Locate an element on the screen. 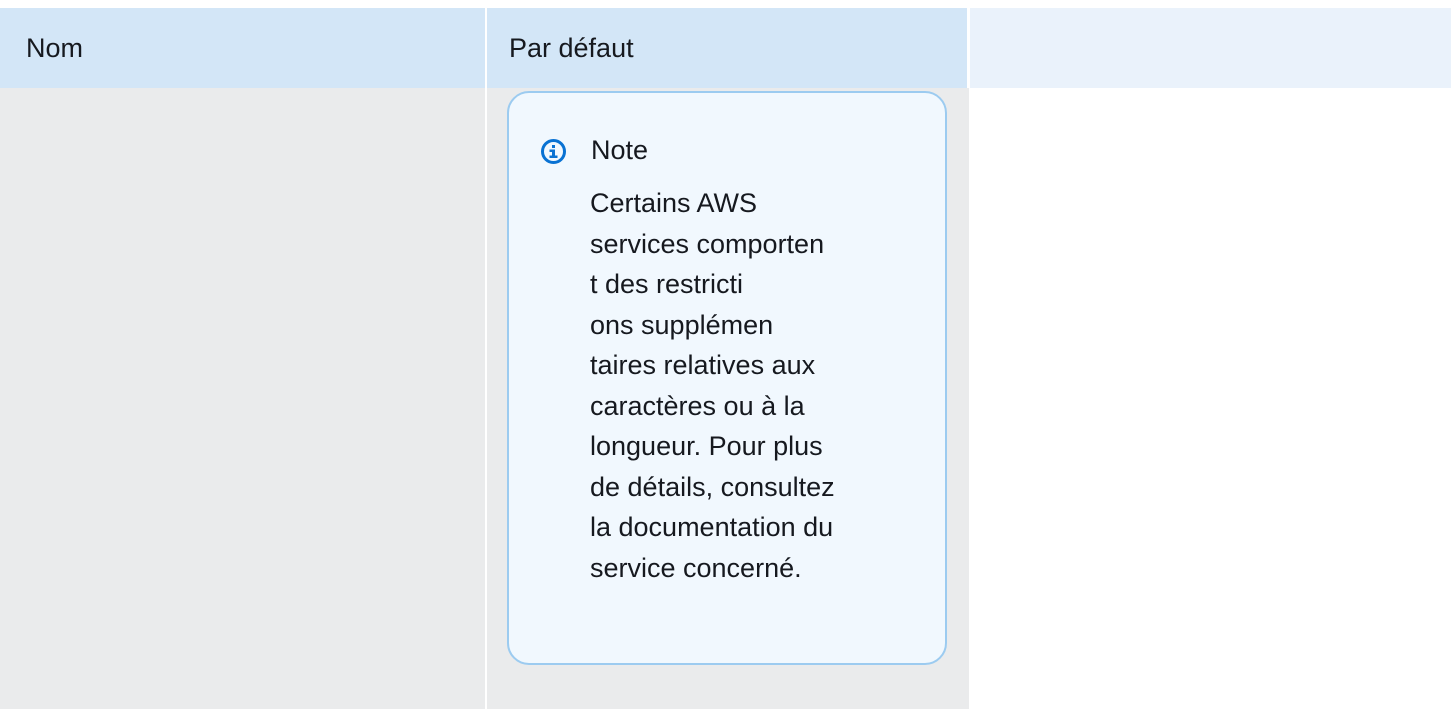 The height and width of the screenshot is (709, 1451). note-line: caractères ou à la is located at coordinates (697, 405).